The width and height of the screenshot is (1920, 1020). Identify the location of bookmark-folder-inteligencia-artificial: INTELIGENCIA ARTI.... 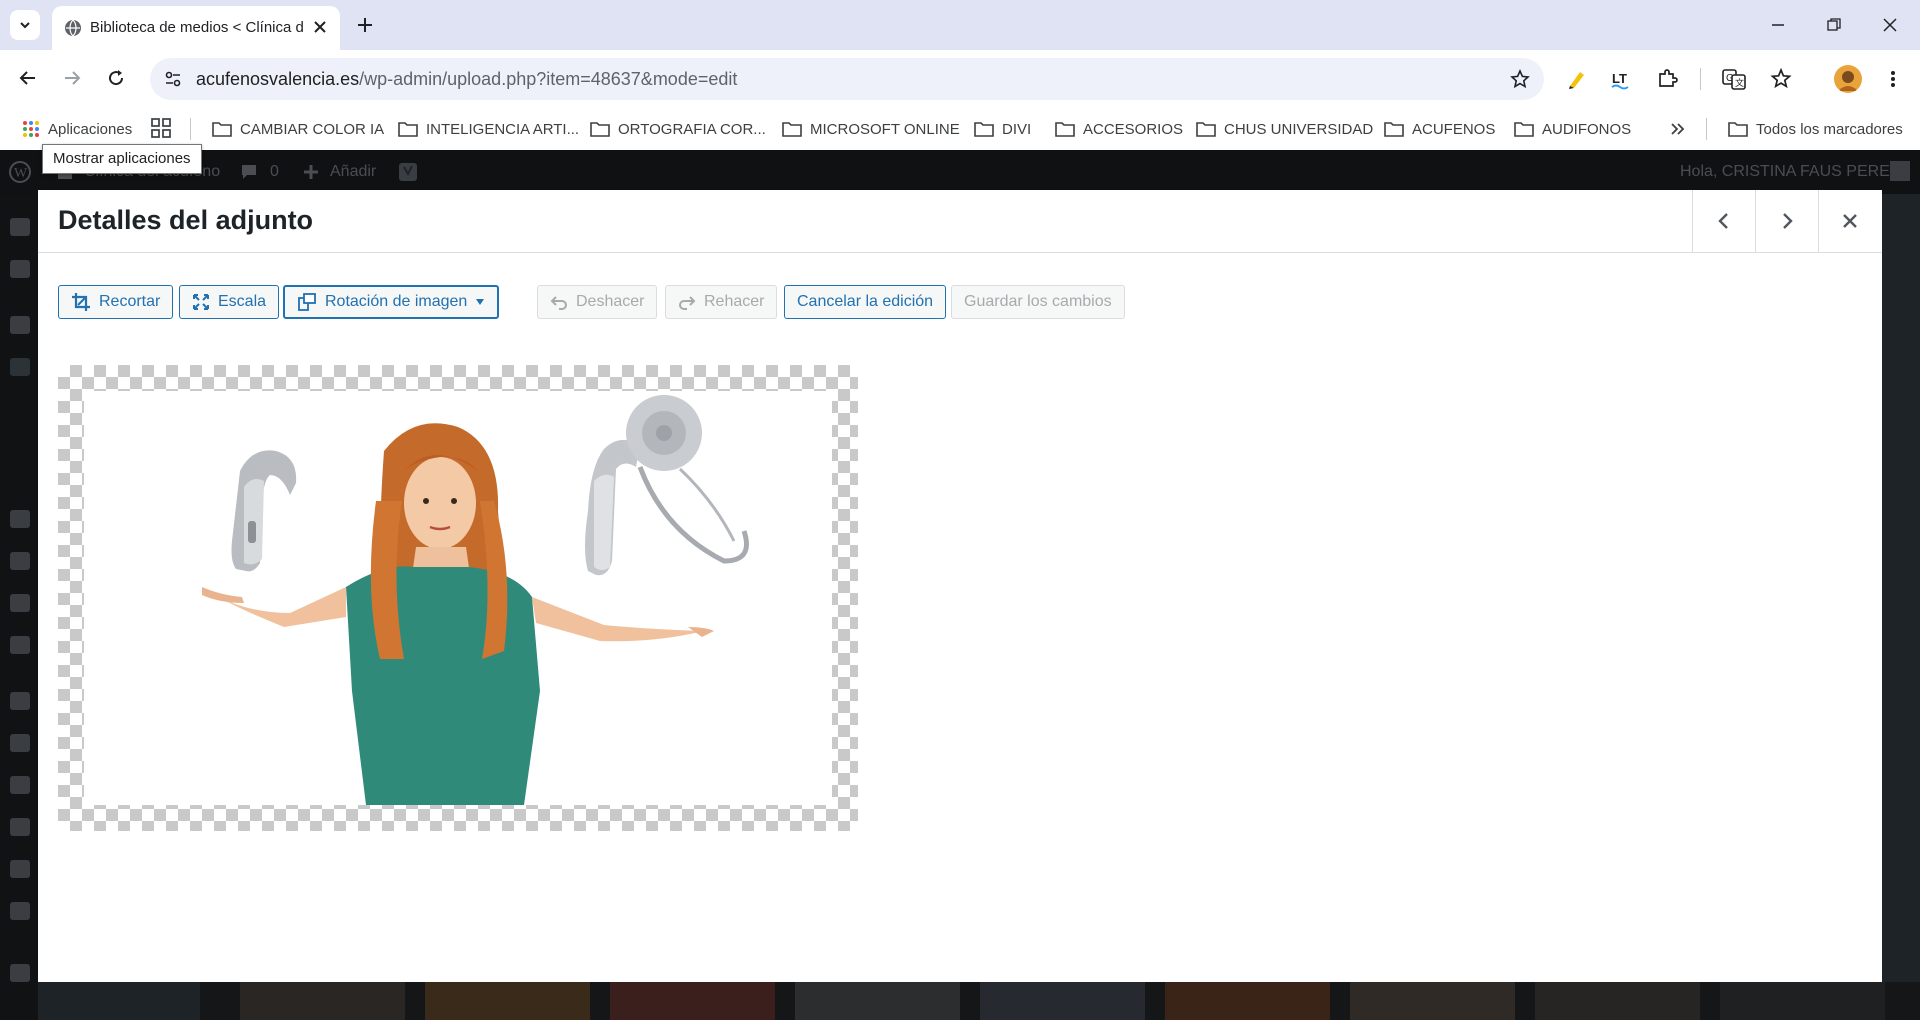
(488, 129).